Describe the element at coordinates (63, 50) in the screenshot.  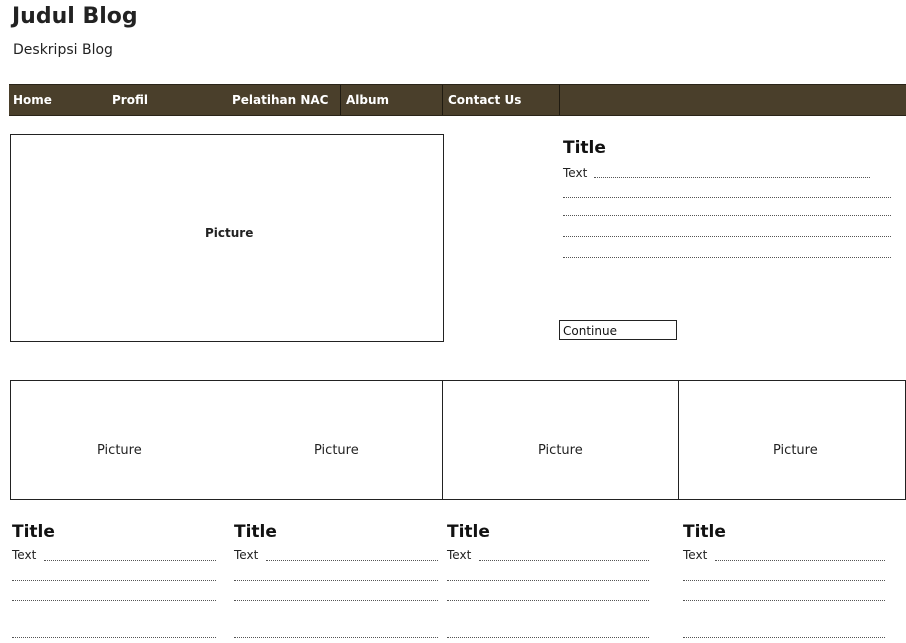
I see `blog-description: Deskripsi Blog` at that location.